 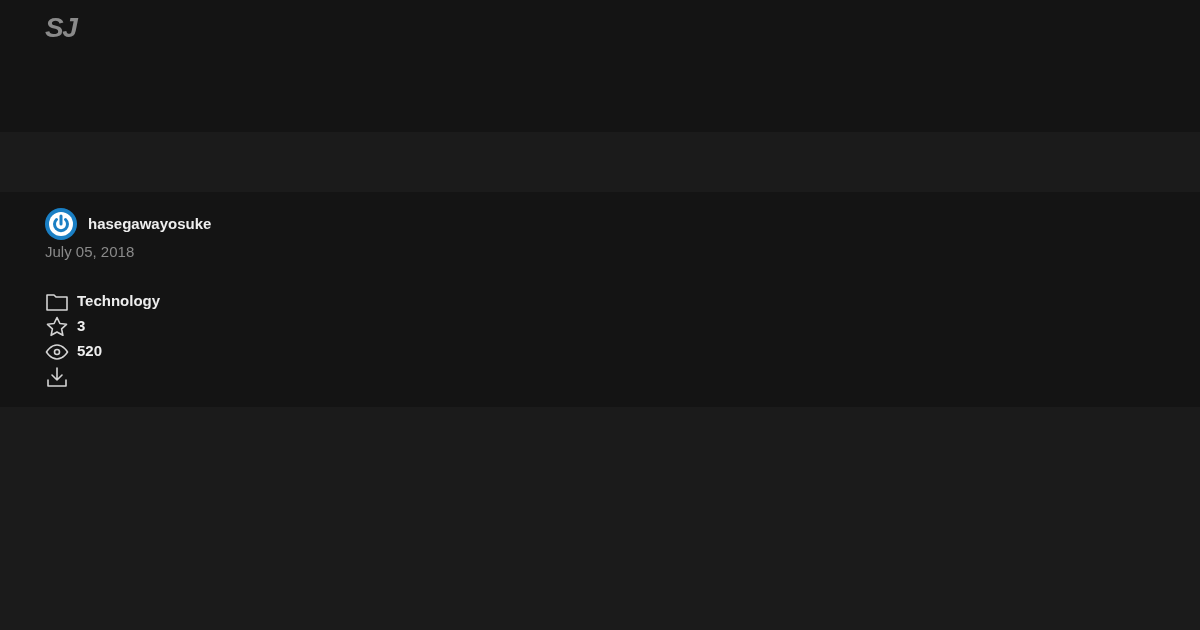 What do you see at coordinates (61, 224) in the screenshot?
I see `avatar-icon` at bounding box center [61, 224].